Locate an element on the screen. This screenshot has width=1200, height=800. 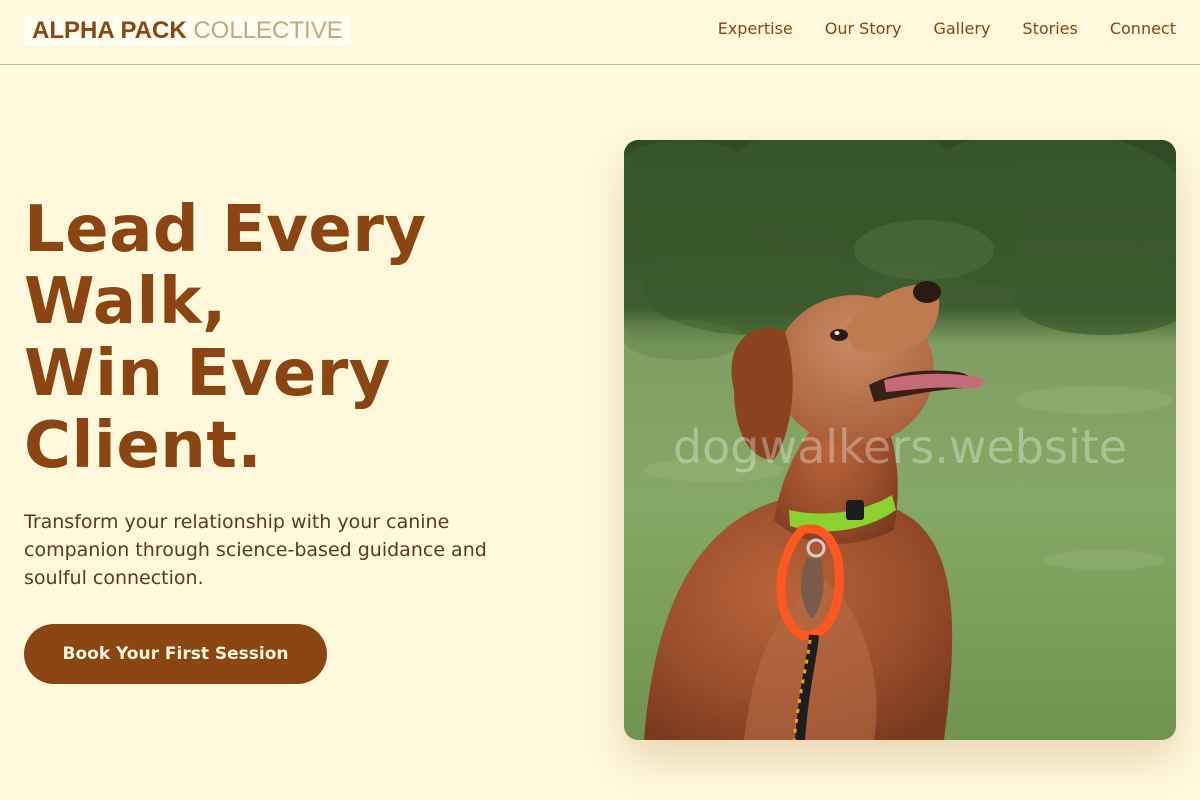
nav-item-stories: Stories is located at coordinates (1049, 29).